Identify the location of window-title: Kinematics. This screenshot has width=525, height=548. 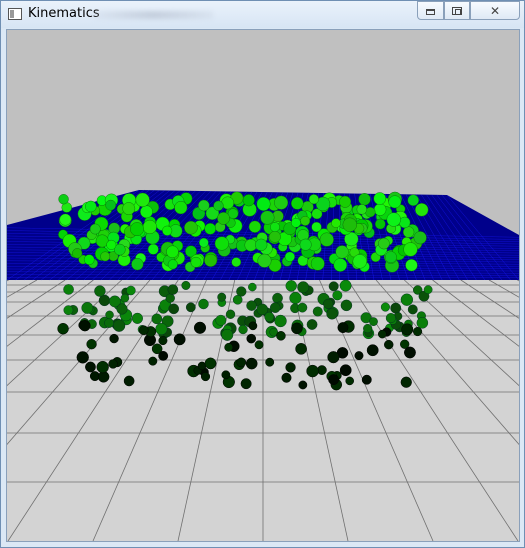
(64, 13).